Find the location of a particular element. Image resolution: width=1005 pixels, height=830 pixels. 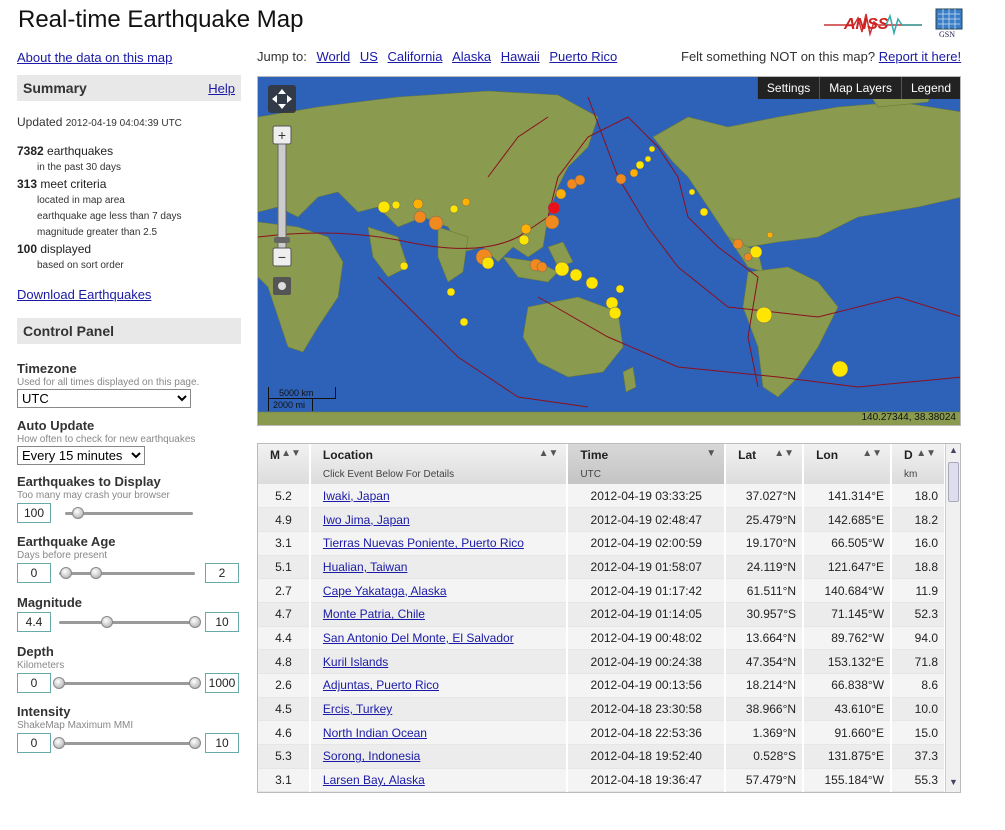

location-link: Sorong, Indonesia is located at coordinates (371, 756).